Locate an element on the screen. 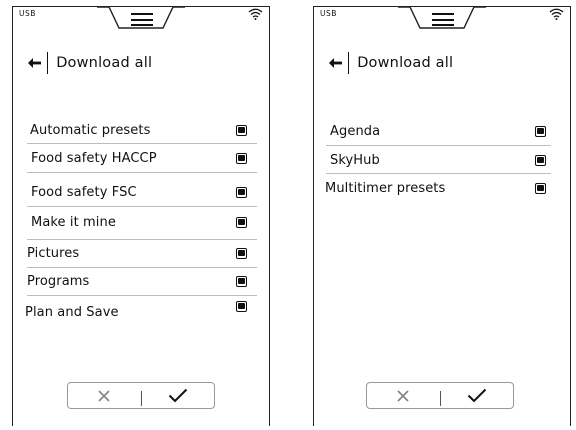 The height and width of the screenshot is (430, 576). list-item-label: Plan and Save is located at coordinates (72, 312).